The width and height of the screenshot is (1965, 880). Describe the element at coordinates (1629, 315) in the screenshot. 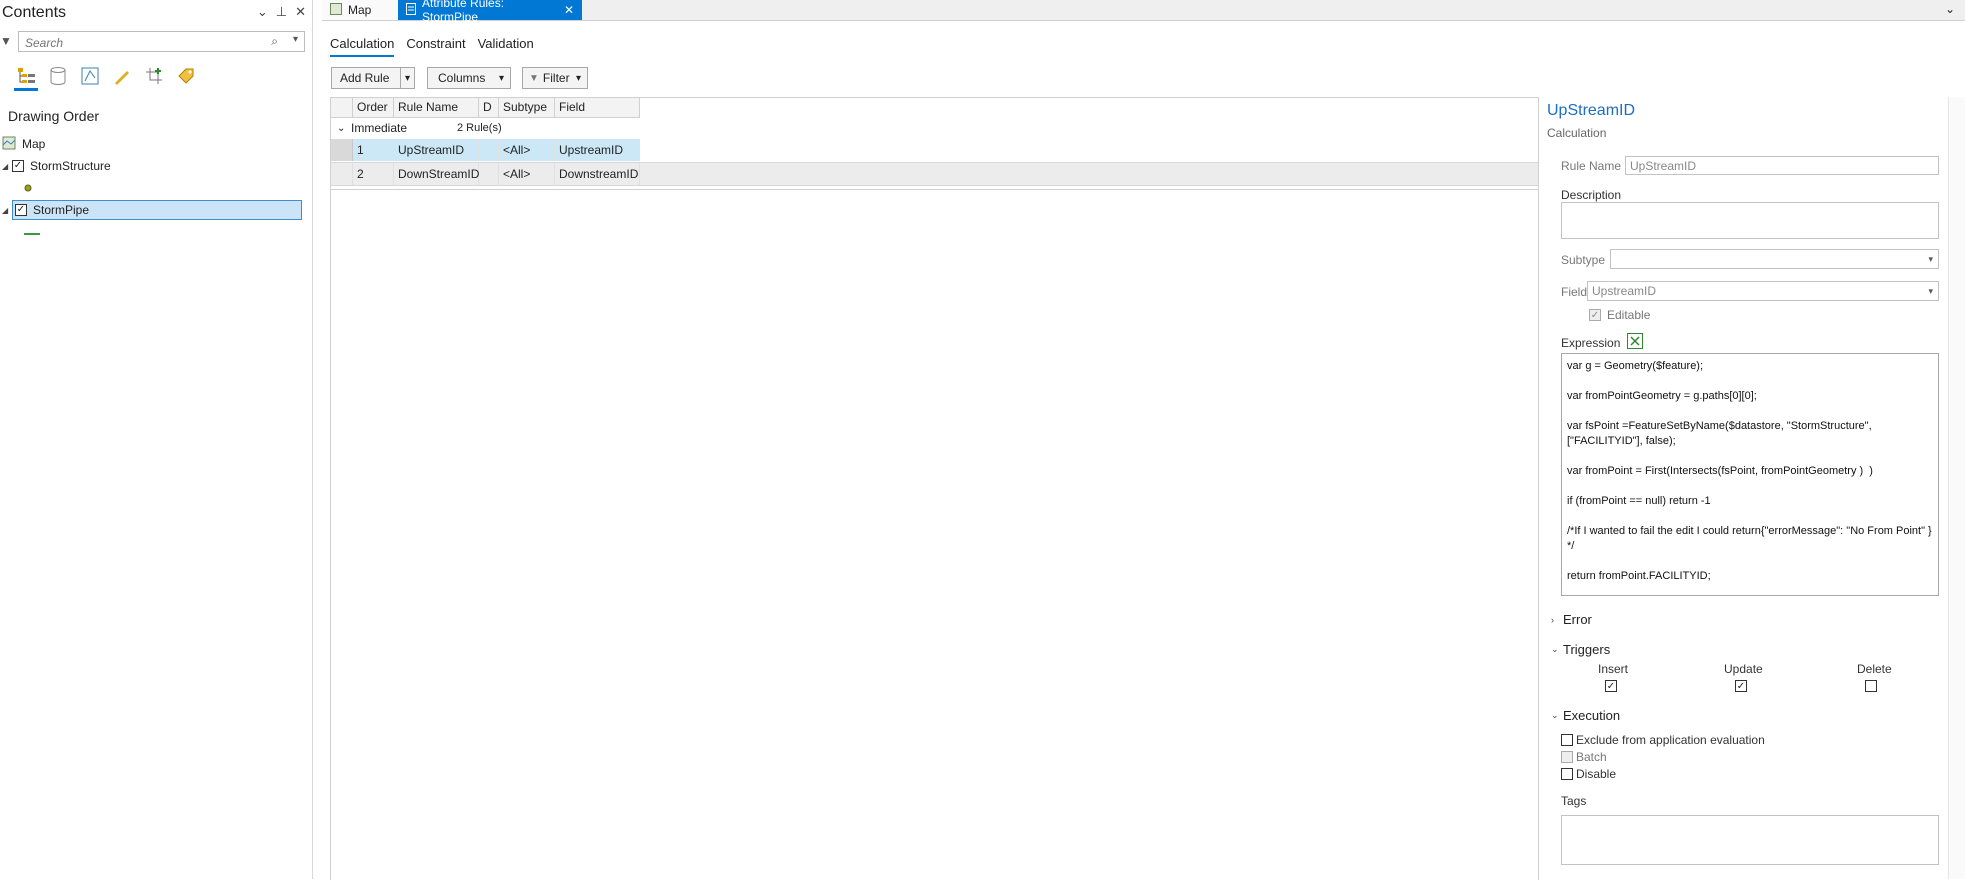

I see `editable-label: Editable` at that location.